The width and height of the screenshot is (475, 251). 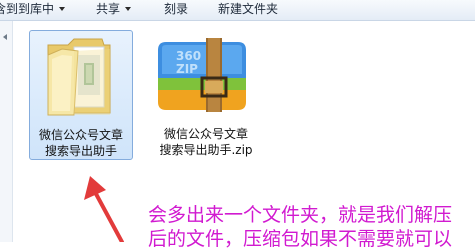 I want to click on annotation-line1: 会多出来一个文件夹，就是我们解压, so click(x=300, y=215).